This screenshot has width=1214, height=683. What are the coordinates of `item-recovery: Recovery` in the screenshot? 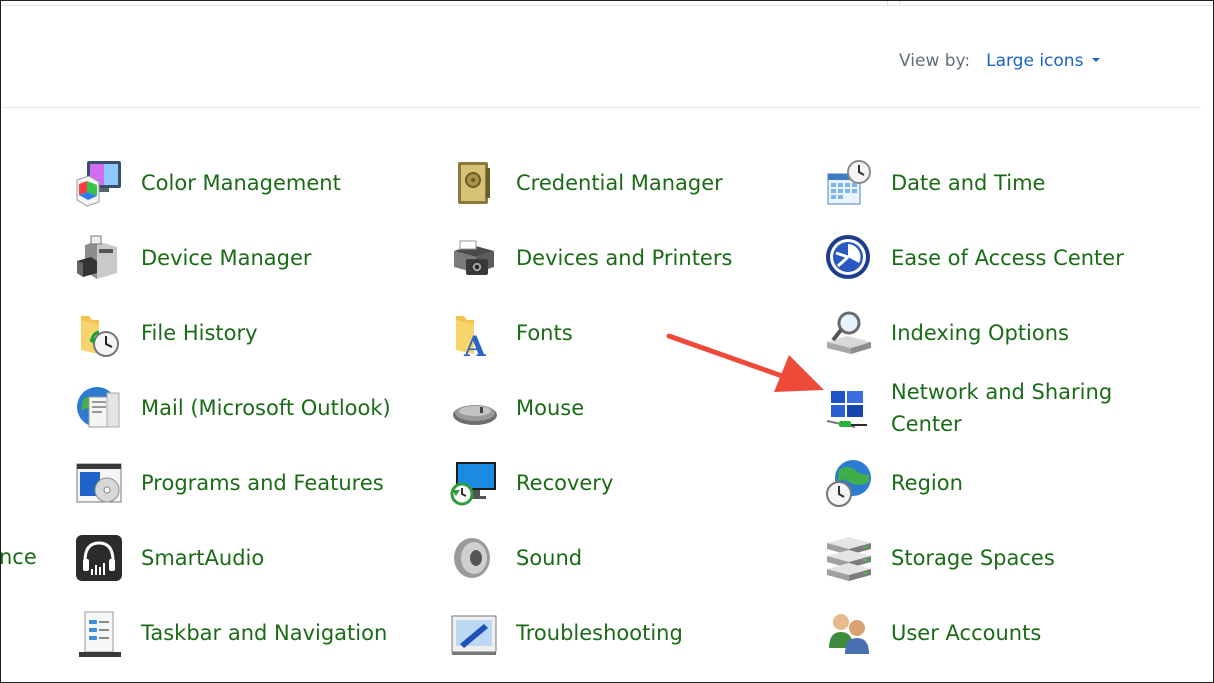 It's located at (531, 483).